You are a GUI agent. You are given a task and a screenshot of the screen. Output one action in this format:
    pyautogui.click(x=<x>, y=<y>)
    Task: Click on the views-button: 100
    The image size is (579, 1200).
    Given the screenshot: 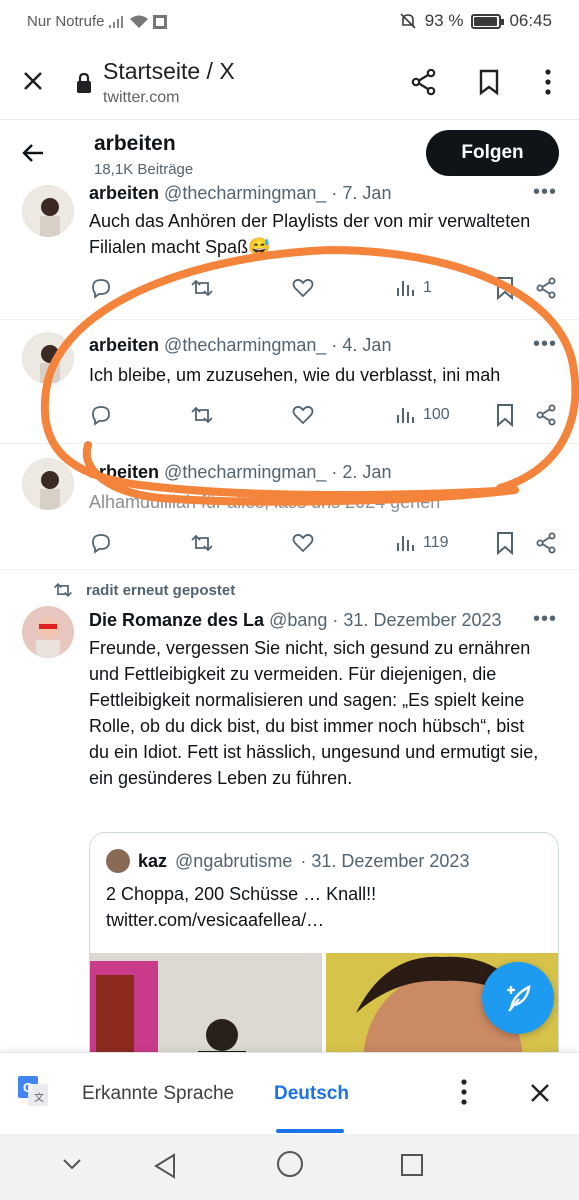 What is the action you would take?
    pyautogui.click(x=422, y=415)
    